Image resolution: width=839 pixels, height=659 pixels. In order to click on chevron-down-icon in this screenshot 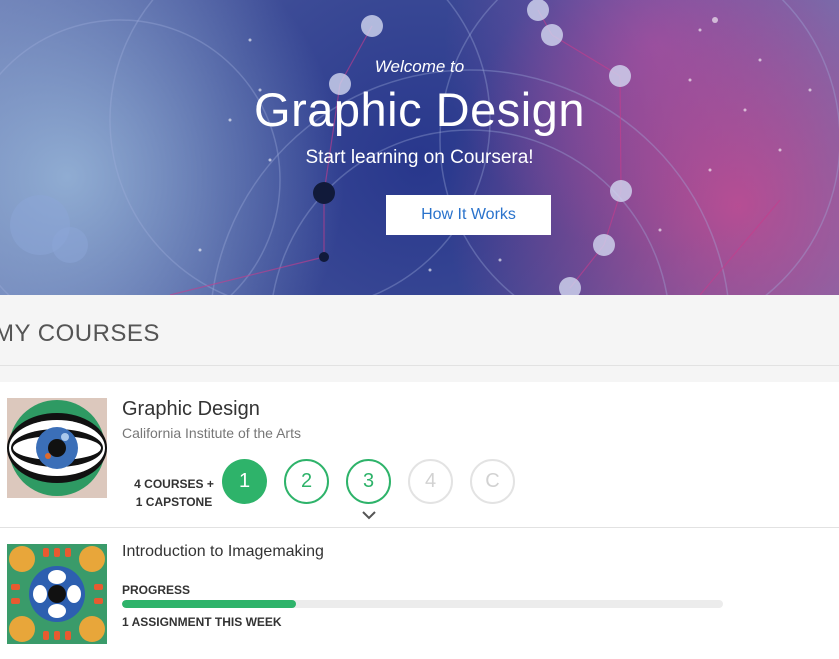, I will do `click(369, 515)`.